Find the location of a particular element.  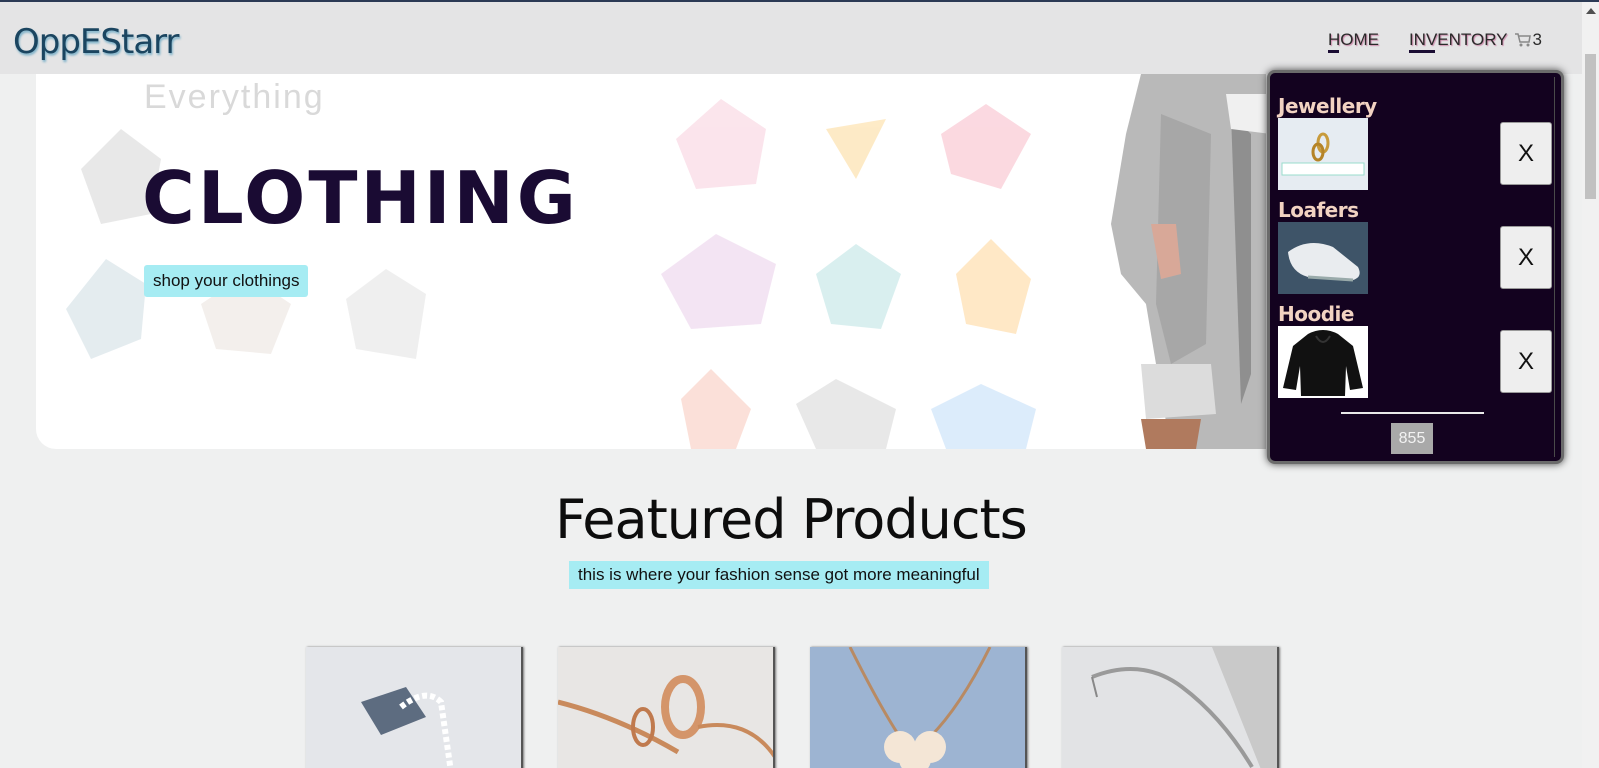

cart-icon is located at coordinates (1523, 40).